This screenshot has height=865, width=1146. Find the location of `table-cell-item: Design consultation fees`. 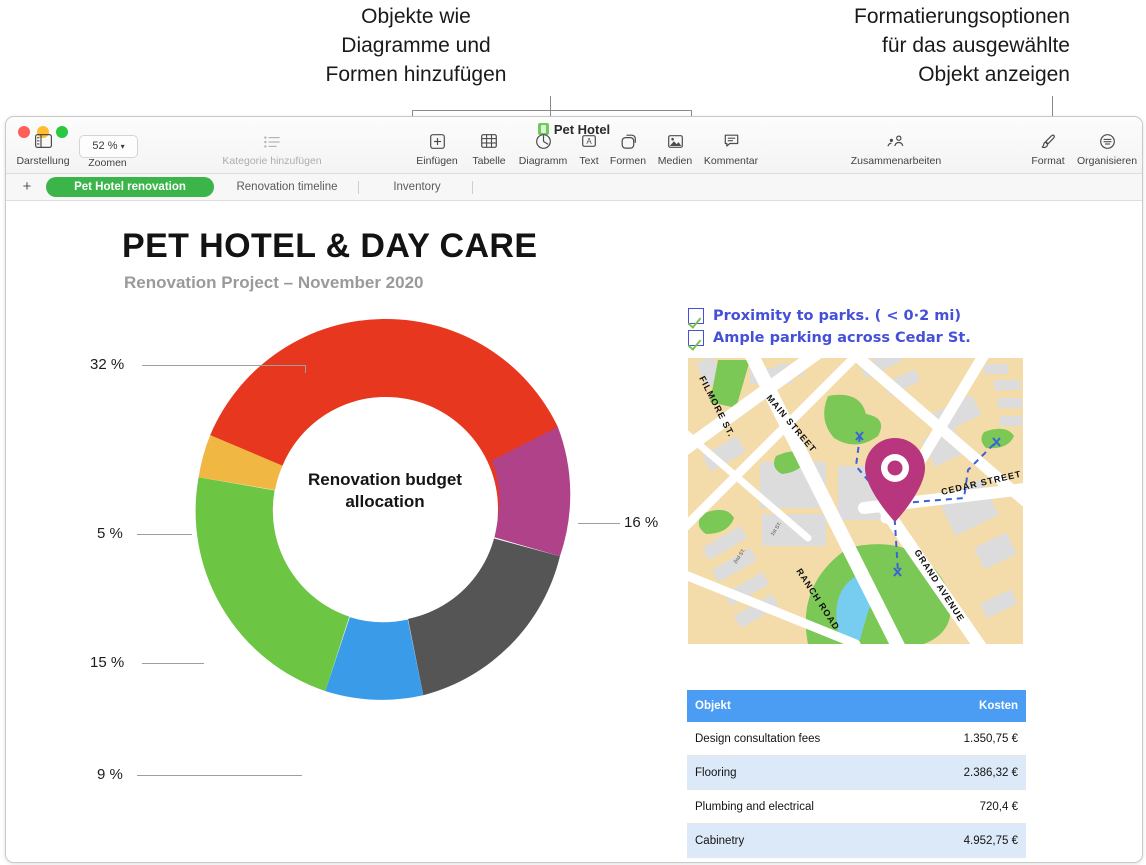

table-cell-item: Design consultation fees is located at coordinates (807, 739).